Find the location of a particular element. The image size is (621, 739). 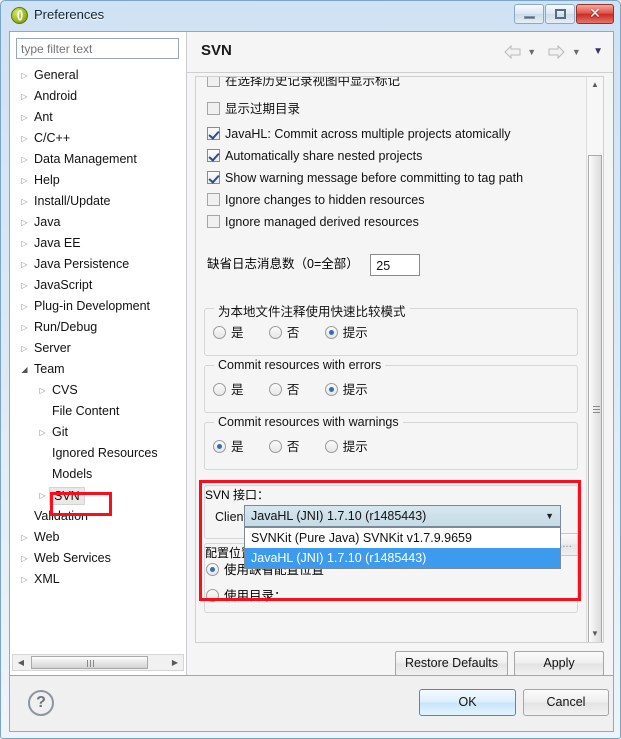

apply-button: Apply is located at coordinates (559, 663).